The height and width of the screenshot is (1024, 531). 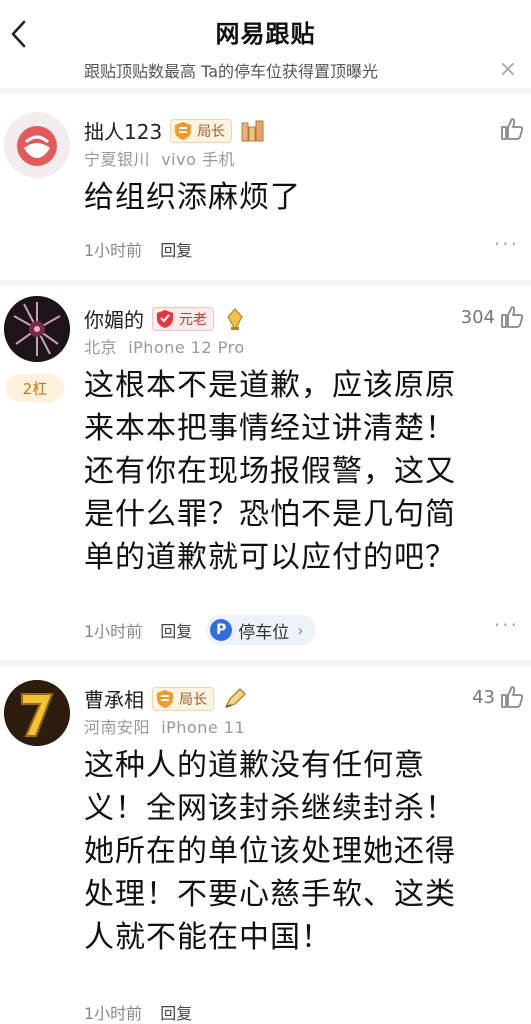 What do you see at coordinates (270, 385) in the screenshot?
I see `comment-line: 这根本不是道歉，应该原原` at bounding box center [270, 385].